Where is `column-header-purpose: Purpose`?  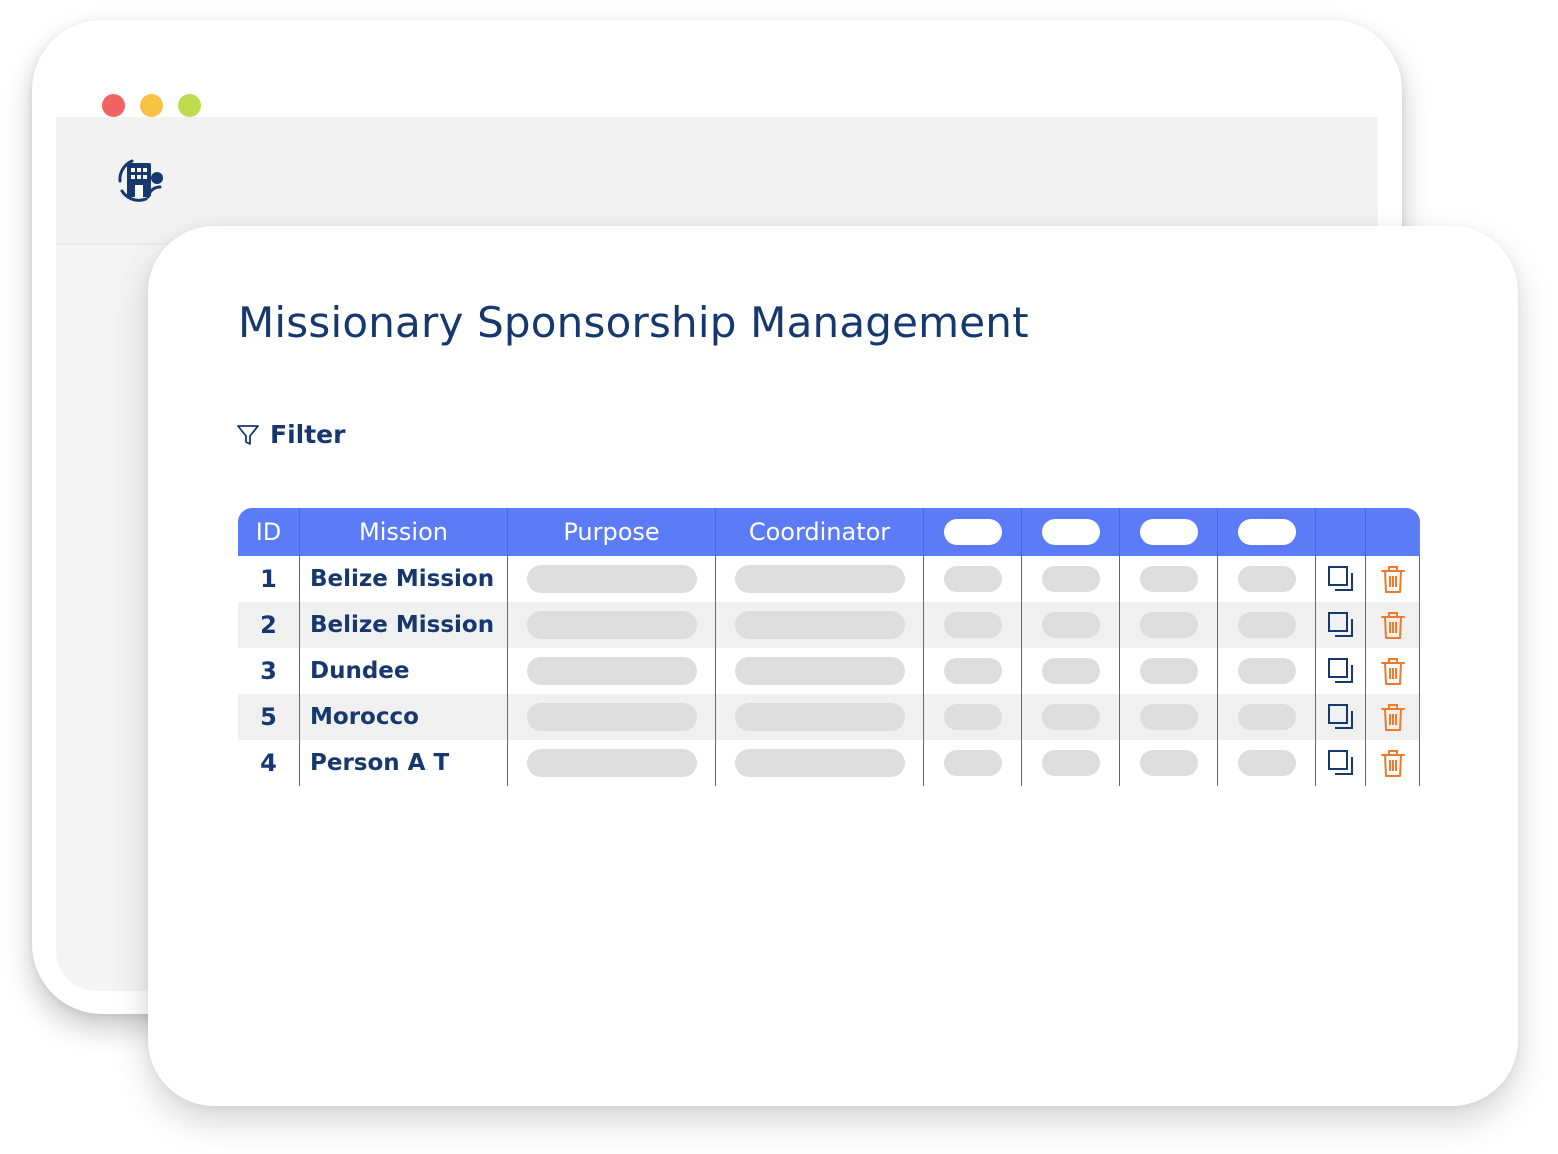
column-header-purpose: Purpose is located at coordinates (612, 532).